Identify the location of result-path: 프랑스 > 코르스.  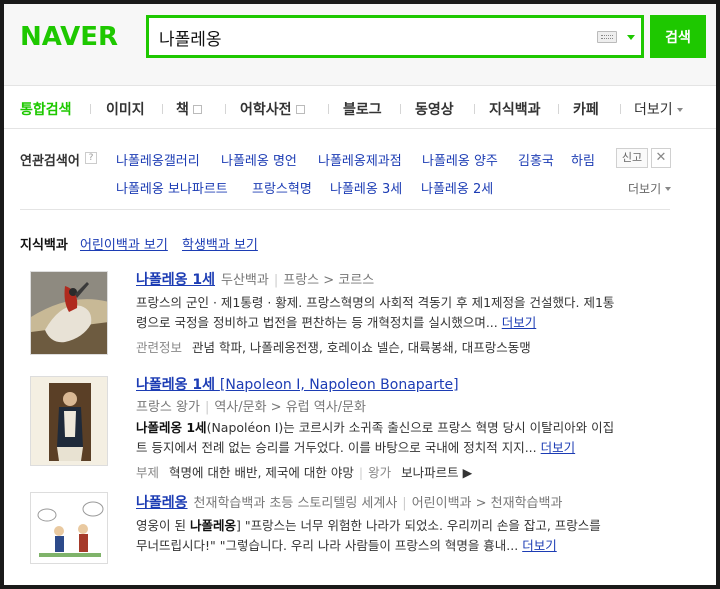
(328, 280).